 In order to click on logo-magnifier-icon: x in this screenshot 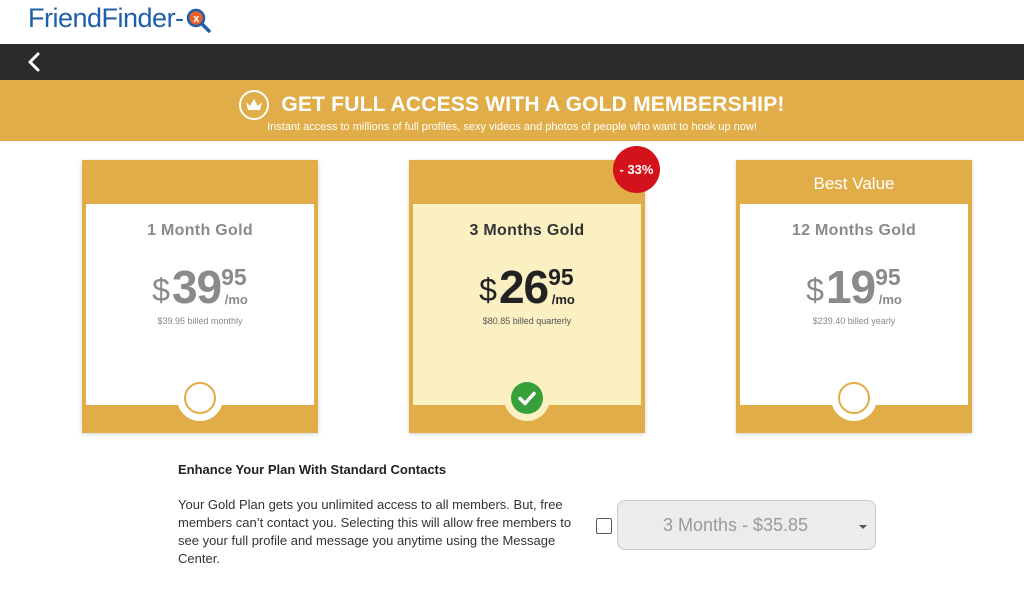, I will do `click(198, 20)`.